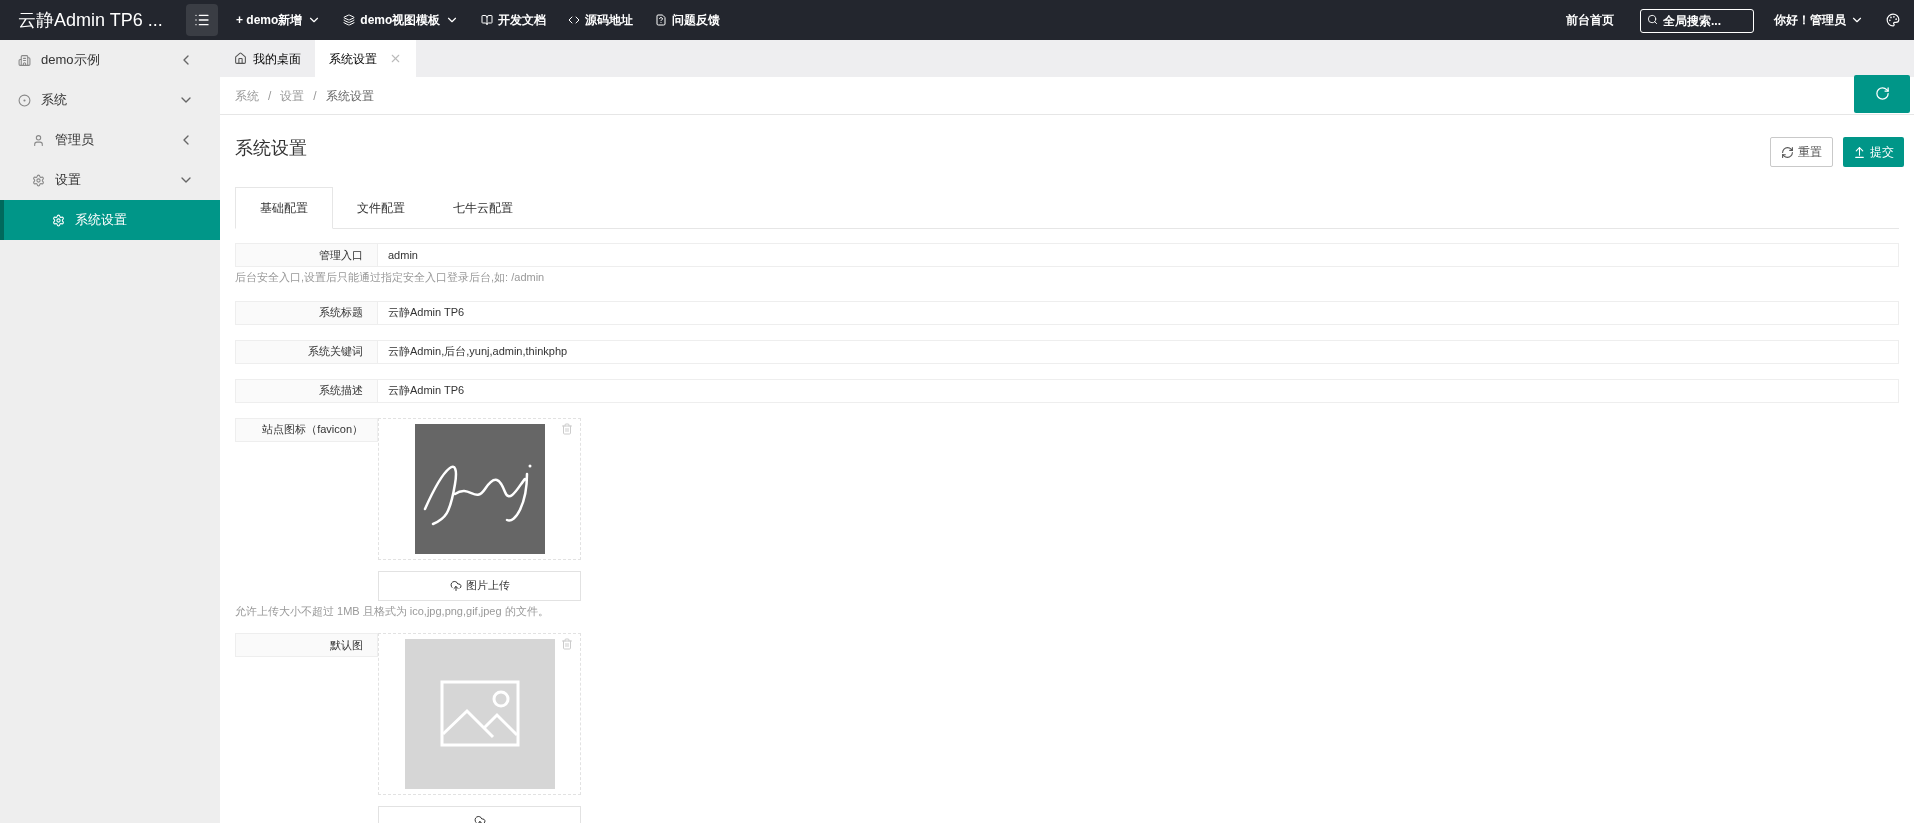  I want to click on config-tab: 七牛云配置, so click(483, 207).